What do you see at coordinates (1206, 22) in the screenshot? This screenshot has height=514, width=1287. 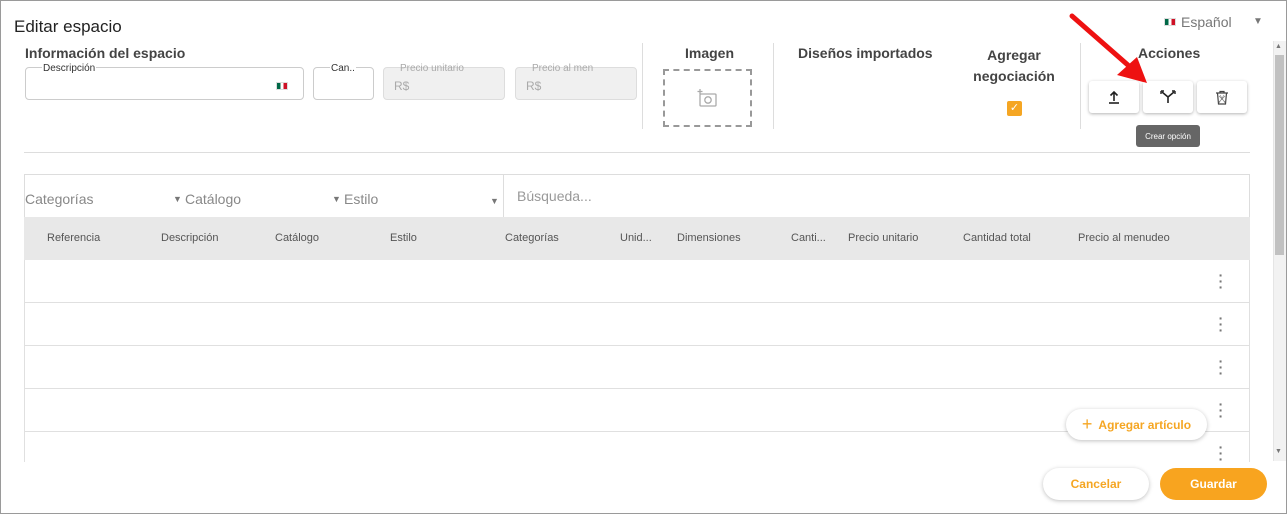 I see `language-label: Español` at bounding box center [1206, 22].